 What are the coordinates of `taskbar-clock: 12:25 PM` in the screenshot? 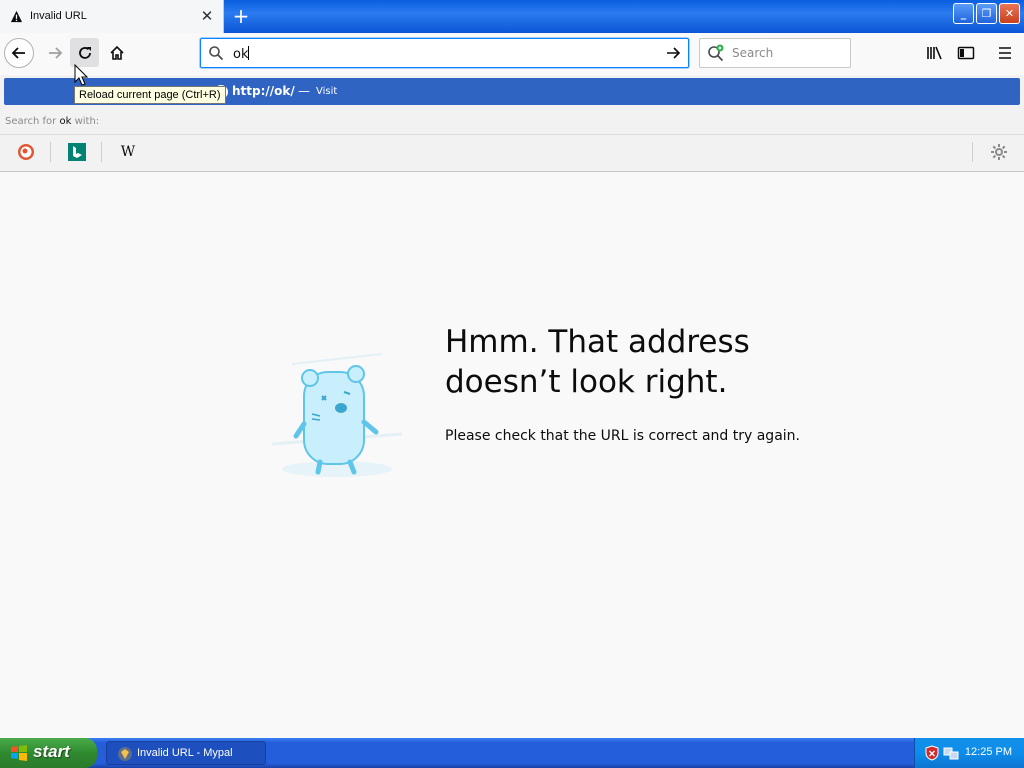 It's located at (988, 752).